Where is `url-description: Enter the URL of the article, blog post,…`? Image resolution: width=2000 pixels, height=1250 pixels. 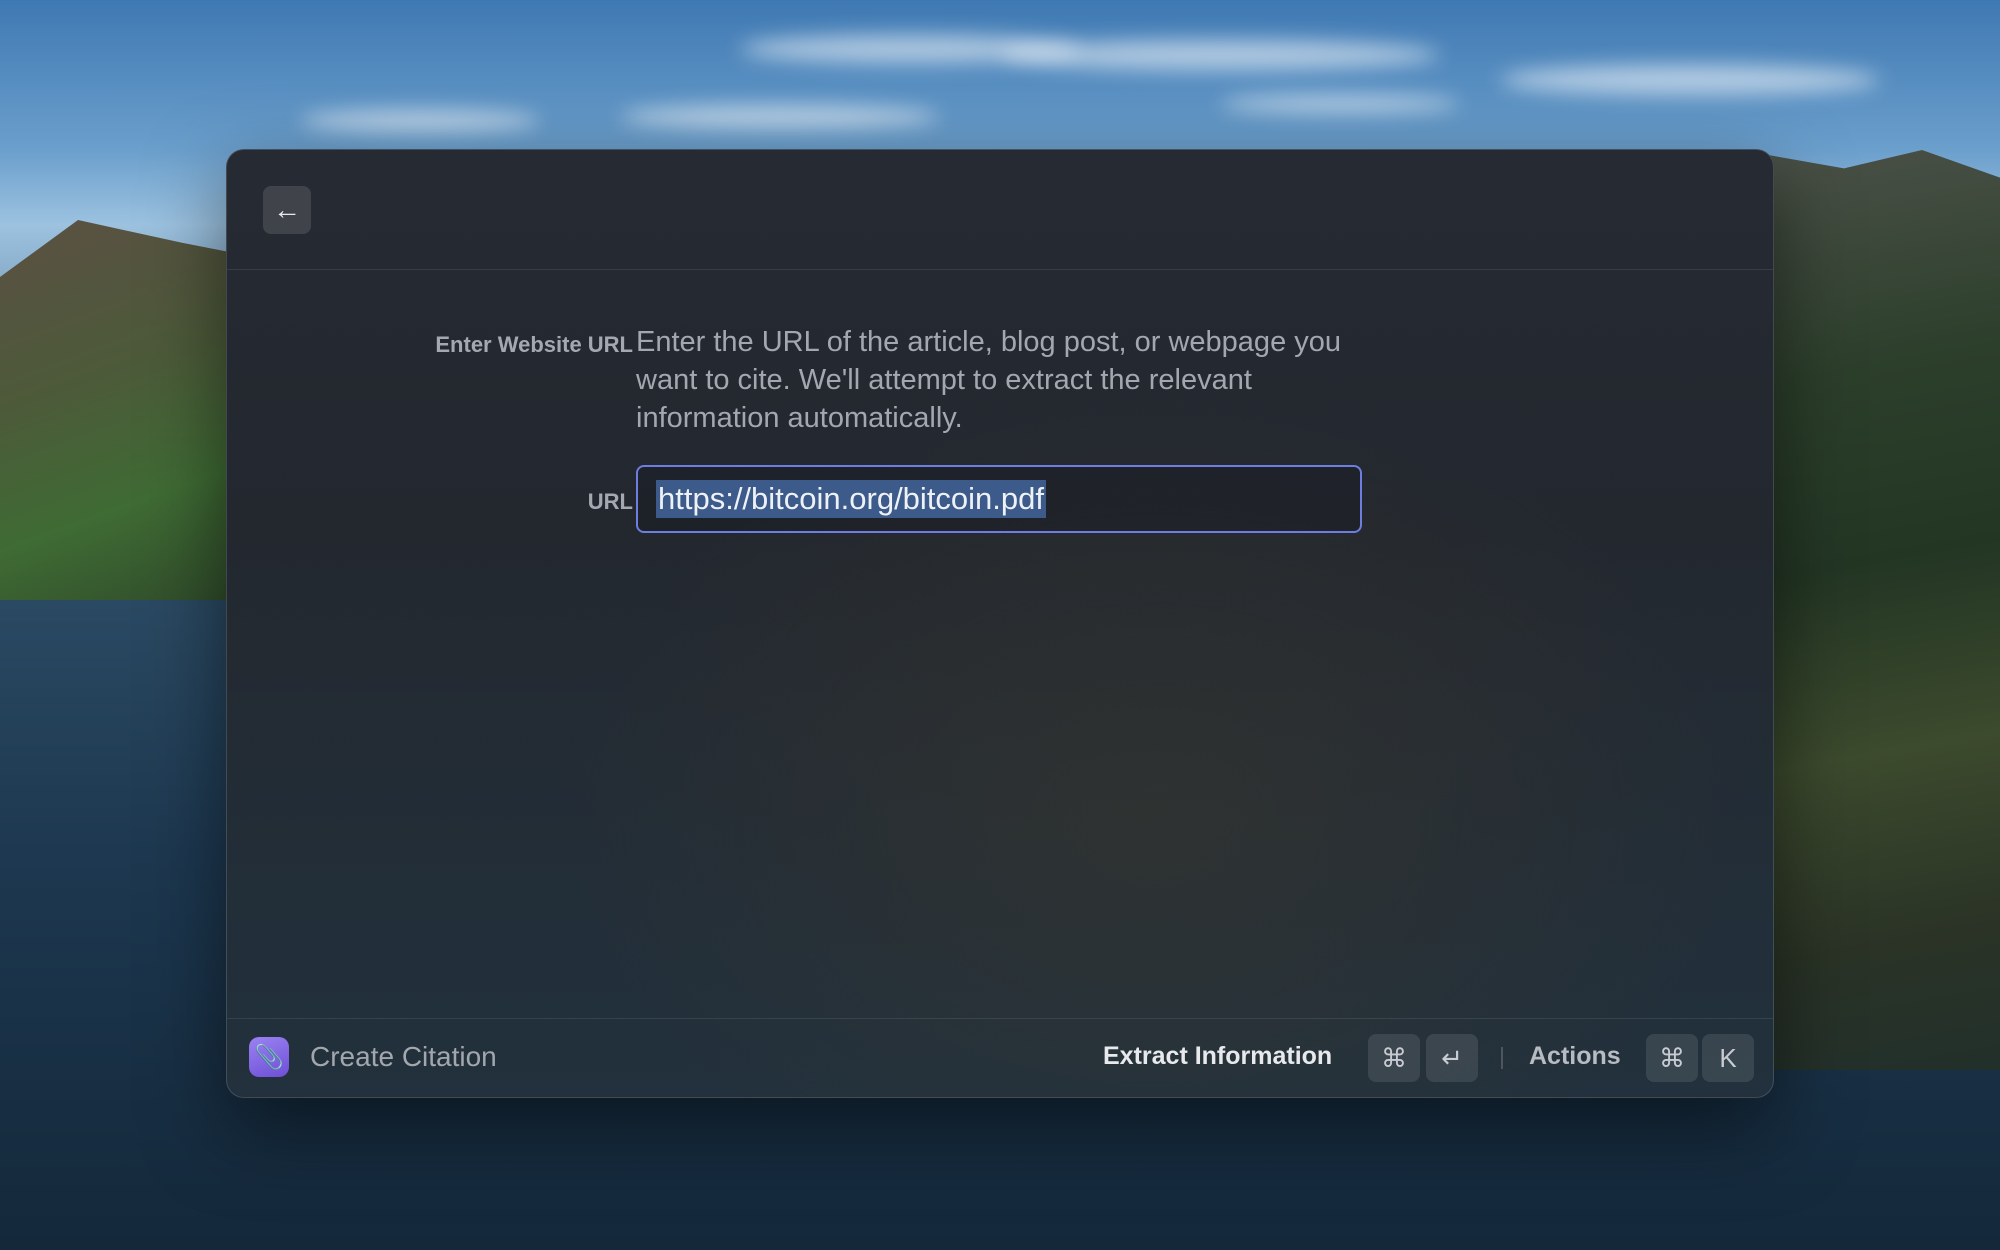
url-description: Enter the URL of the article, blog post,… is located at coordinates (989, 380).